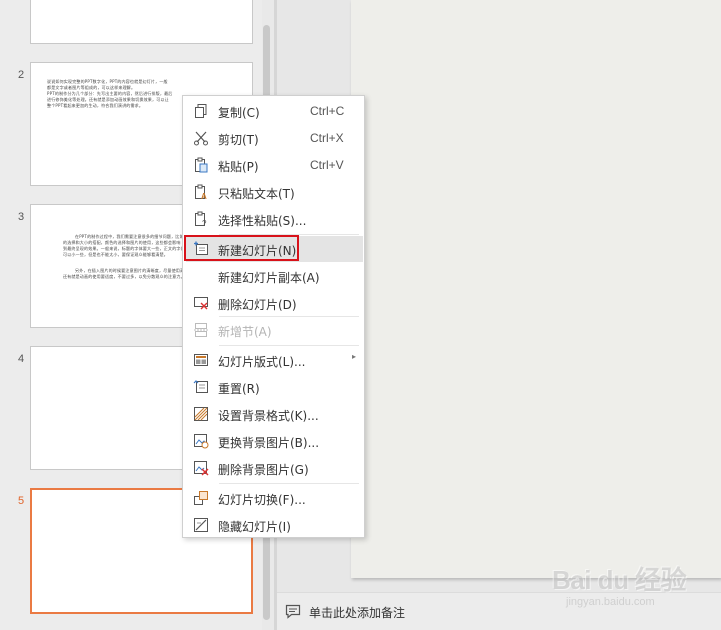  I want to click on menu-item-delete-slide: 删除幻灯片(D), so click(274, 303).